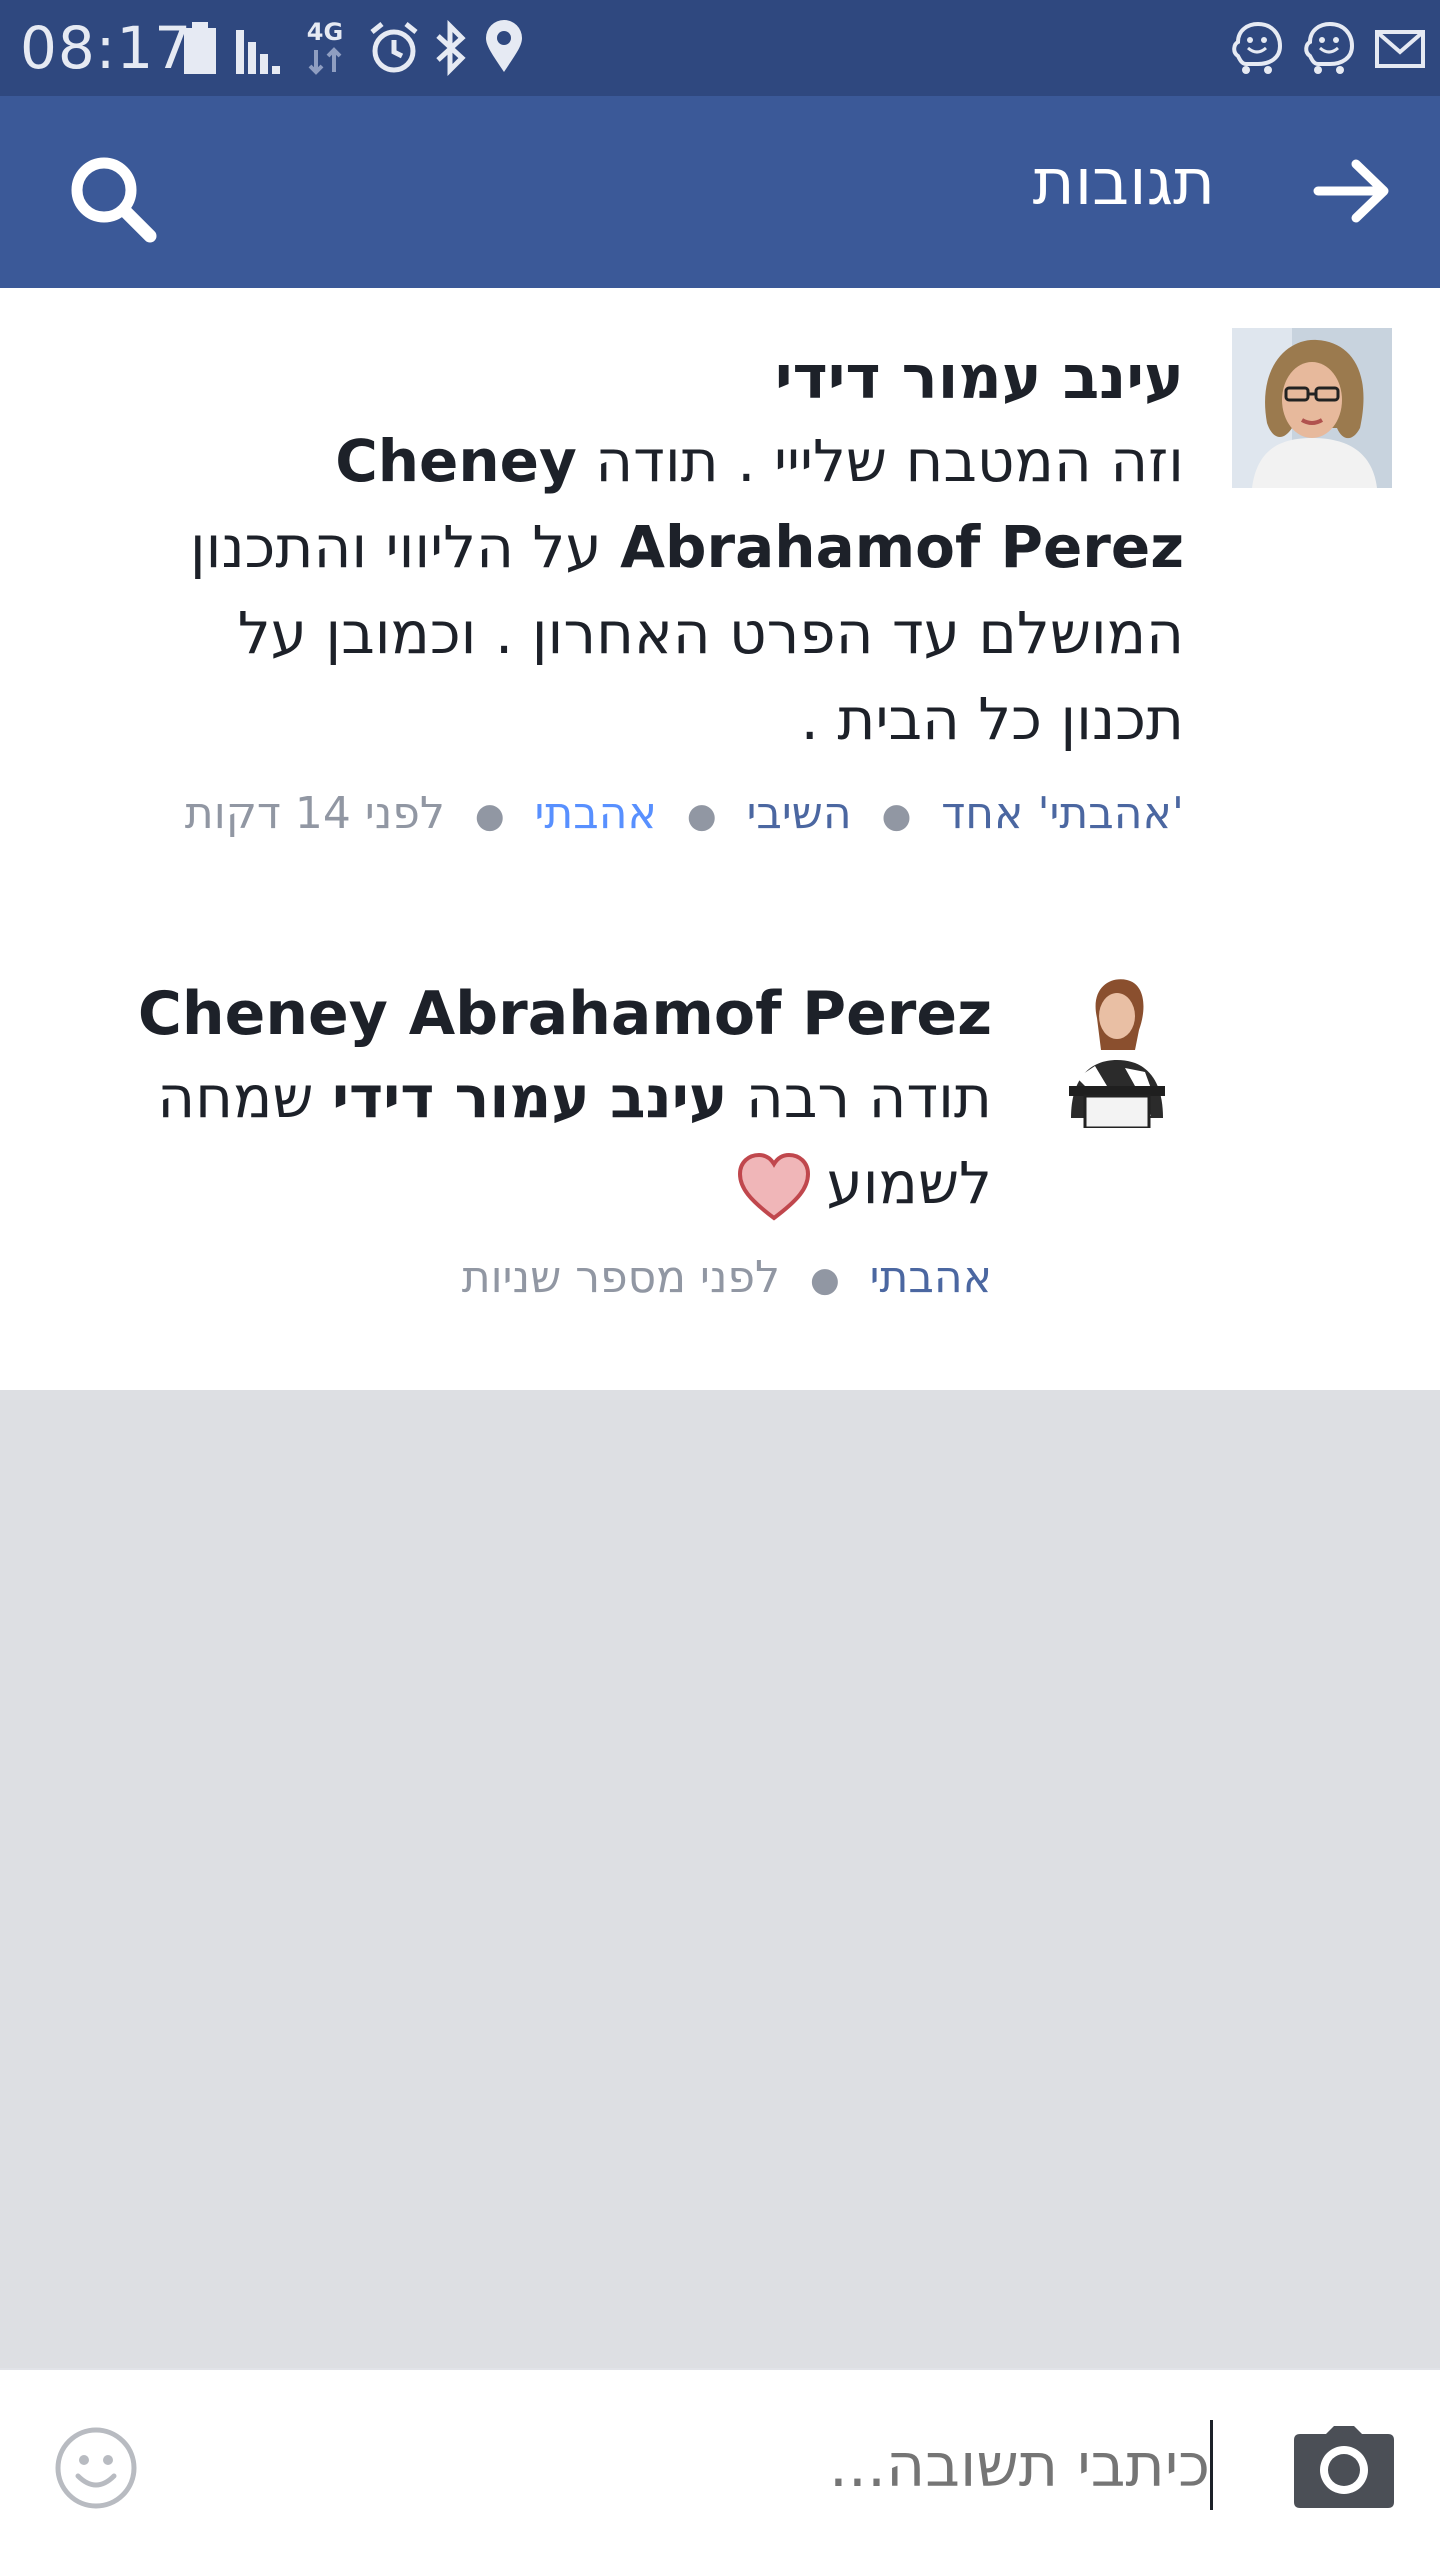 The image size is (1440, 2562). Describe the element at coordinates (530, 1097) in the screenshot. I see `mention-link: עינב עמור דידי` at that location.